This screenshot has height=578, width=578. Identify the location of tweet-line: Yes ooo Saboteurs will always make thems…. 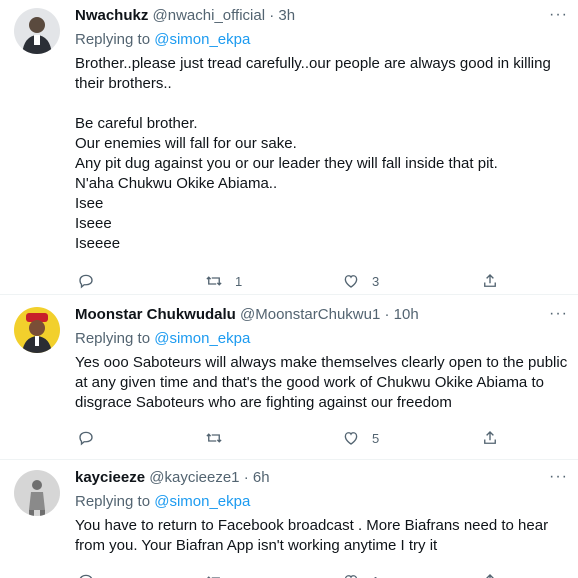
(321, 382).